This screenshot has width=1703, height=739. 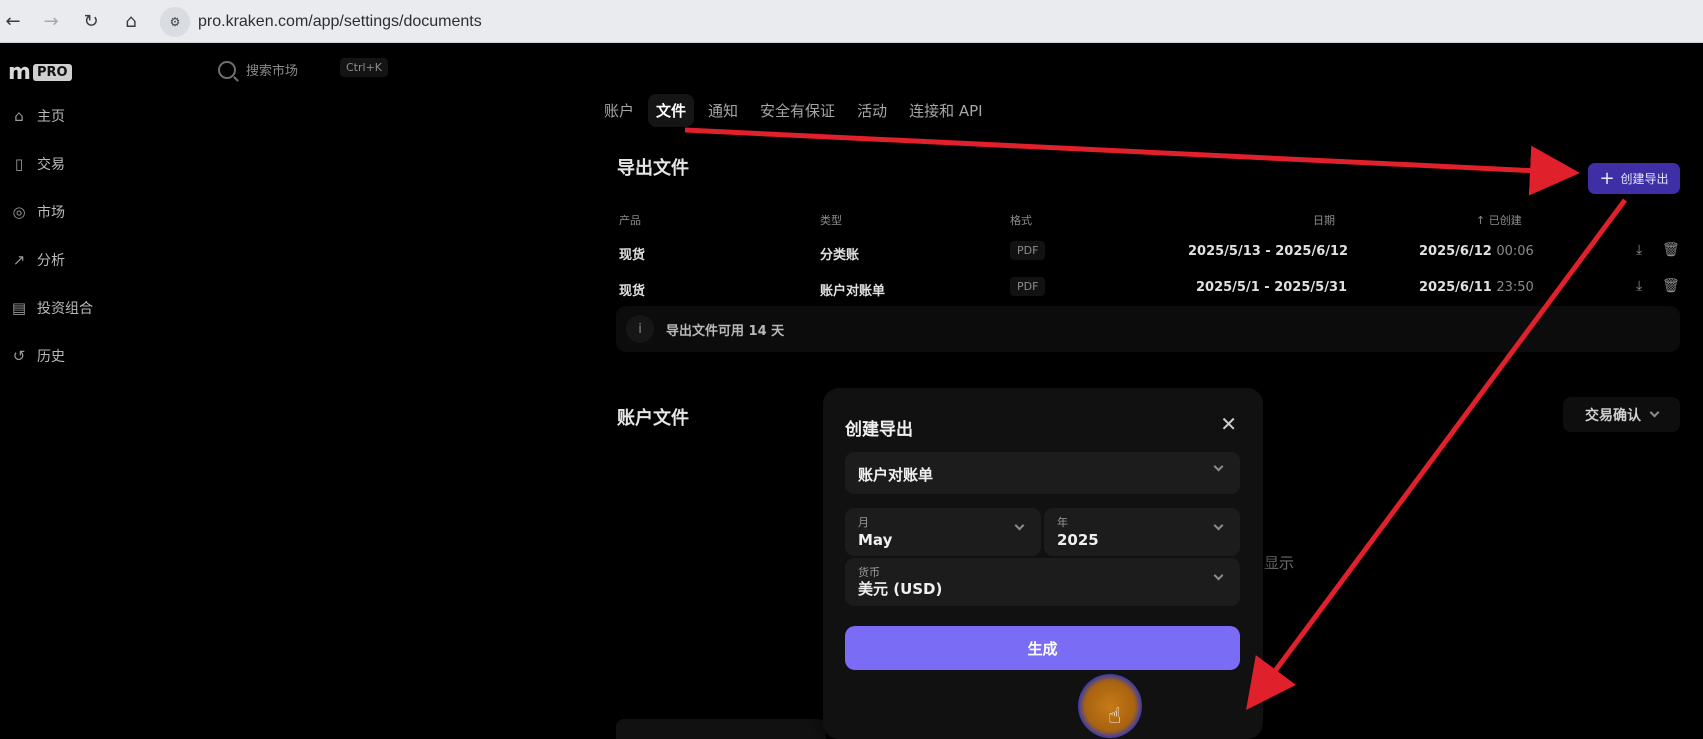 What do you see at coordinates (13, 21) in the screenshot?
I see `back-icon: ←` at bounding box center [13, 21].